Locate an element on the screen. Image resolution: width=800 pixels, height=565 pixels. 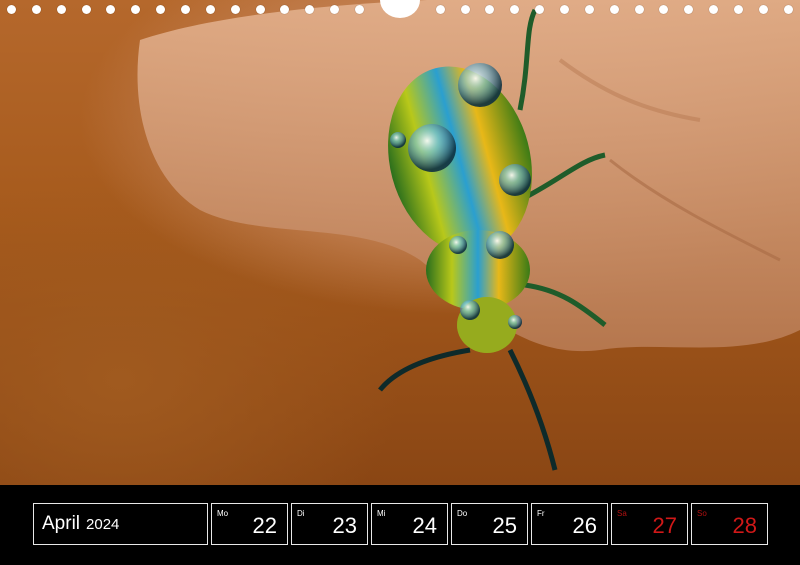
day-abbr: Do is located at coordinates (462, 513).